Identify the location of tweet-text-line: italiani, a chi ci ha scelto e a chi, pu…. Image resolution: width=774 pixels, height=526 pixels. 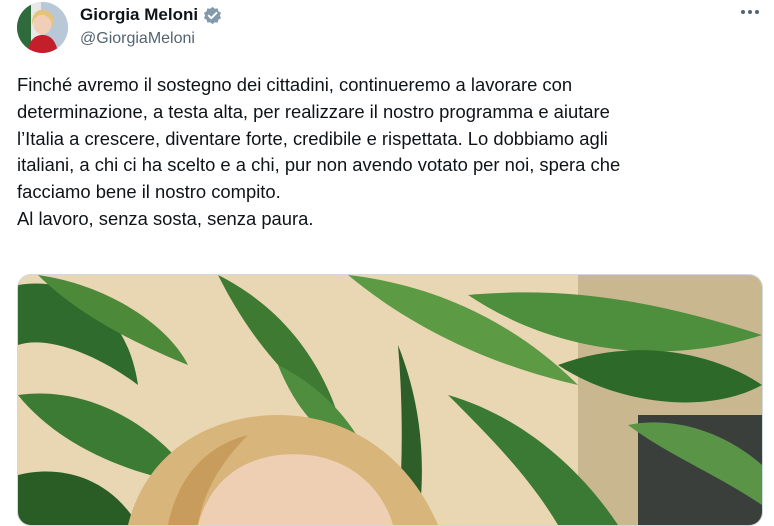
(319, 165).